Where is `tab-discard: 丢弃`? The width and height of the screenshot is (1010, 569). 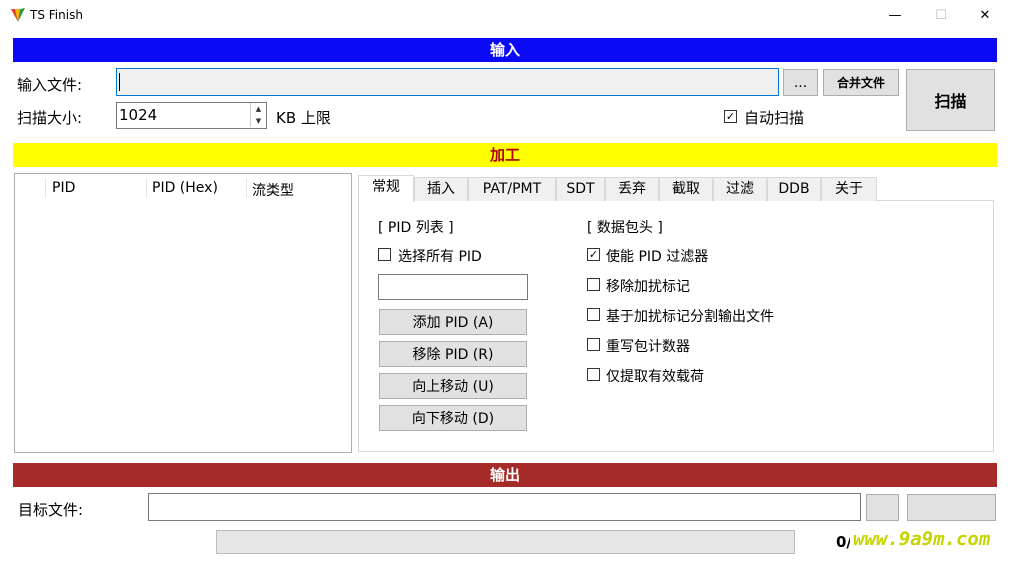
tab-discard: 丢弃 is located at coordinates (632, 189).